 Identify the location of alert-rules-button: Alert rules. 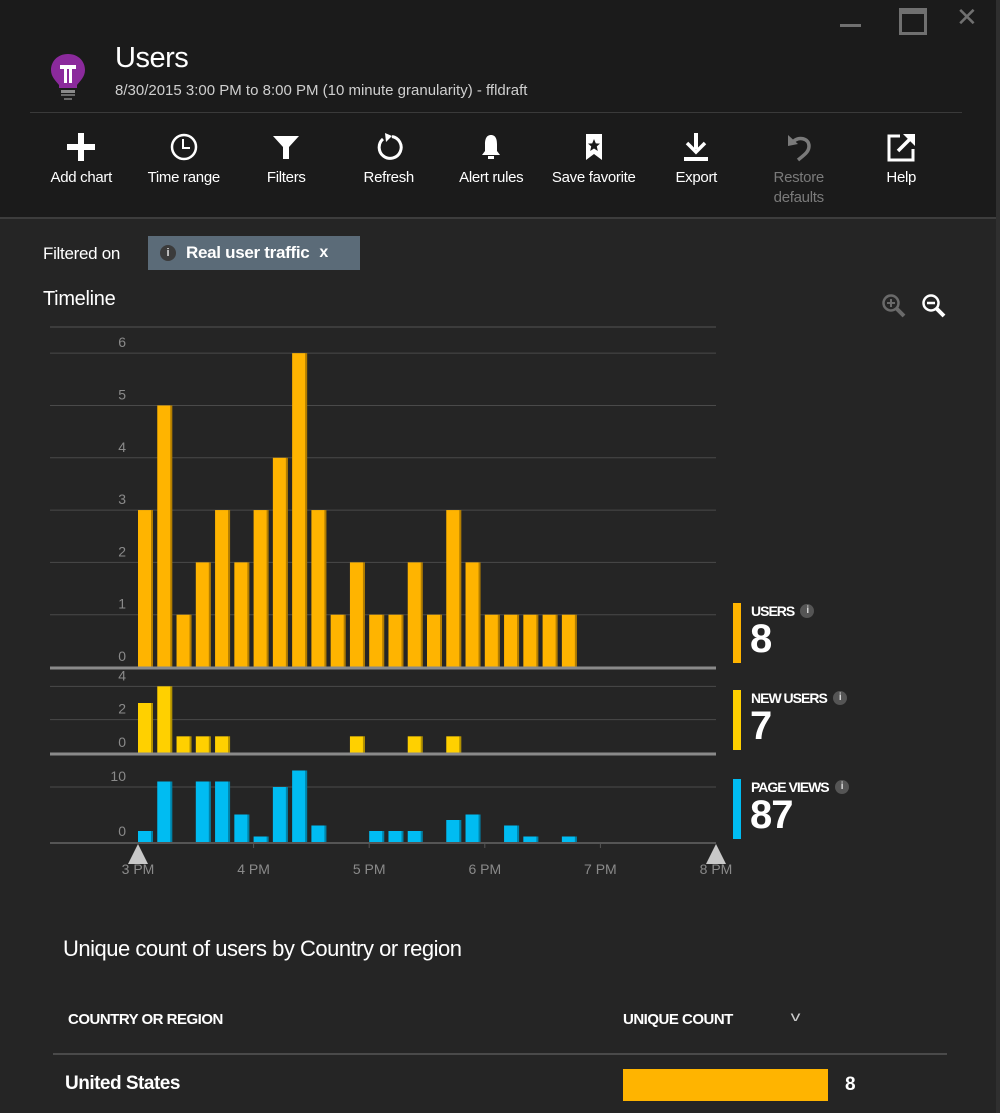
(491, 170).